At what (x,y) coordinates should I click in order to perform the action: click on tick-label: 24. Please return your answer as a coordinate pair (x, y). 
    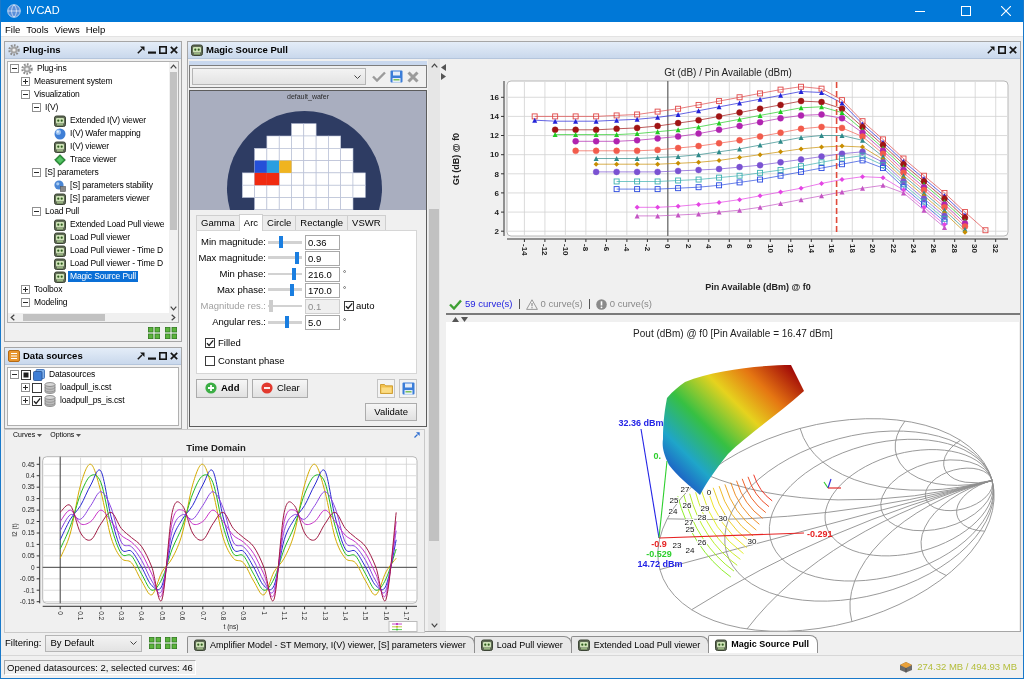
    Looking at the image, I should click on (913, 248).